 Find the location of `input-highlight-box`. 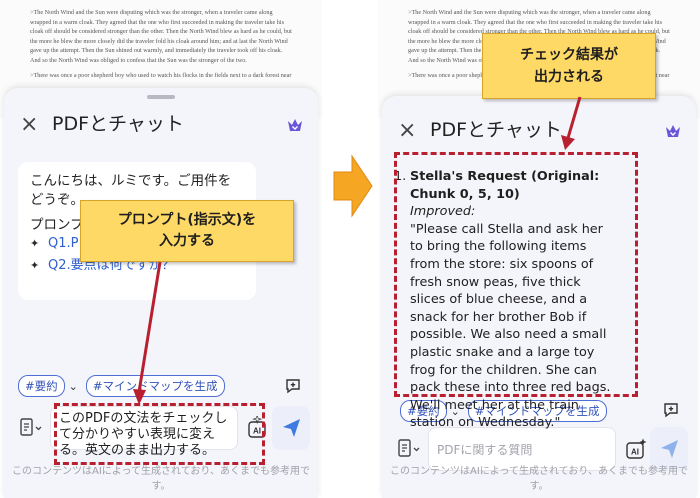

input-highlight-box is located at coordinates (159, 434).